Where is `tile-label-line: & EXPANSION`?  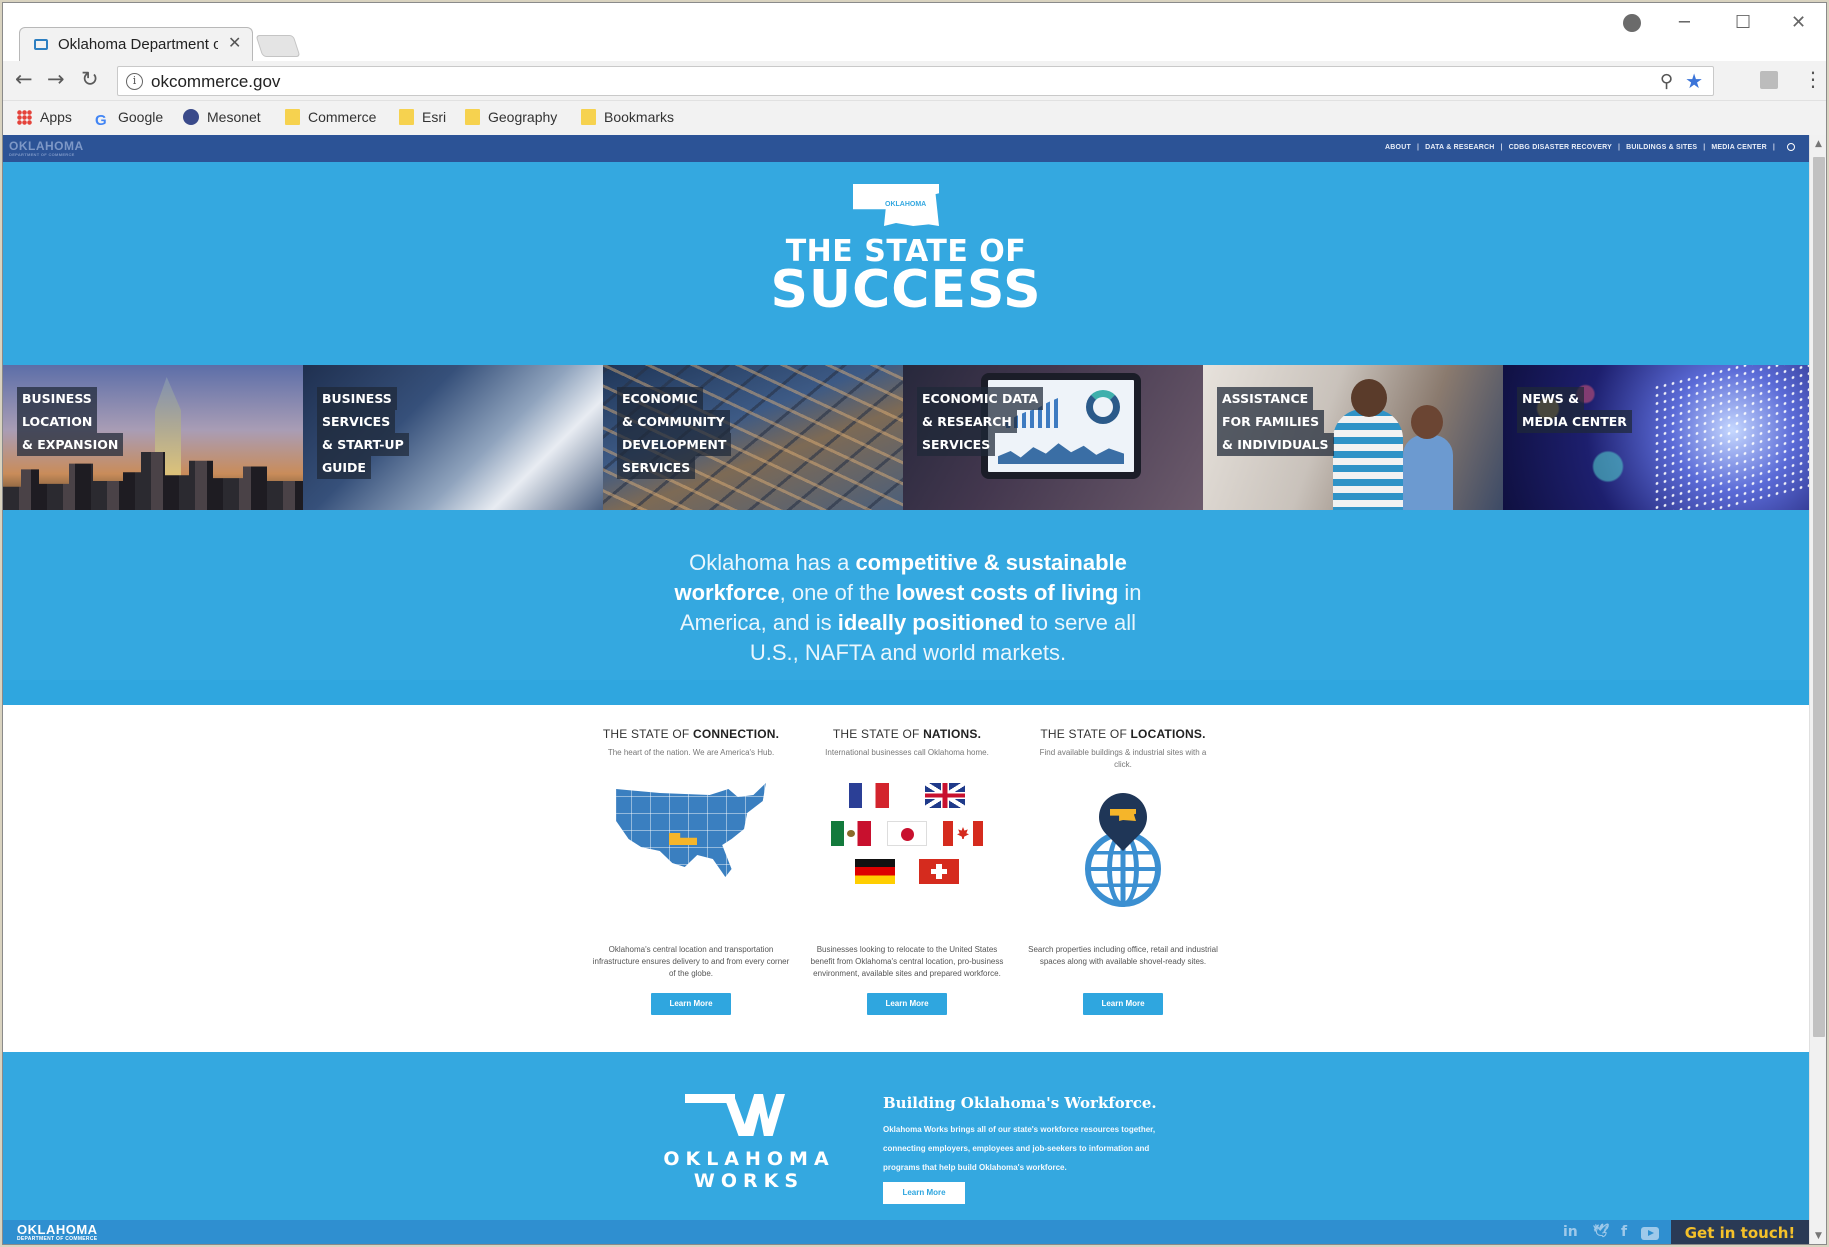
tile-label-line: & EXPANSION is located at coordinates (70, 444).